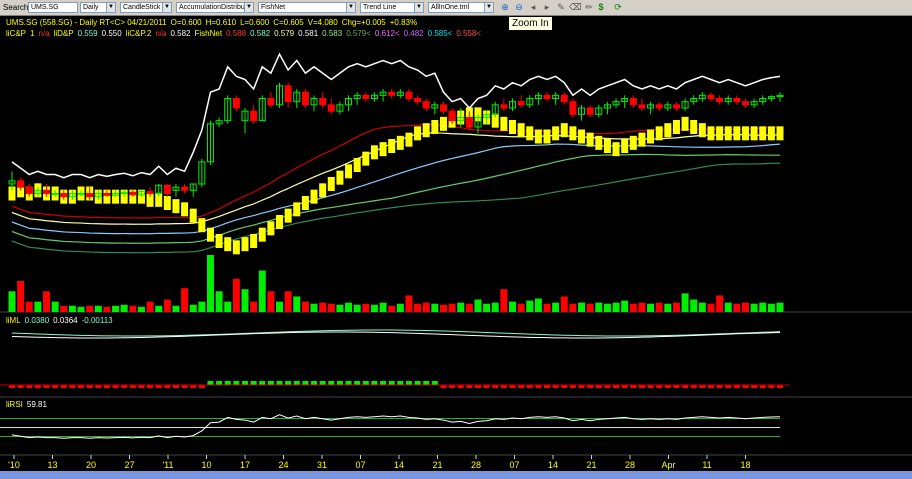  I want to click on x-tick-label: 31, so click(322, 465).